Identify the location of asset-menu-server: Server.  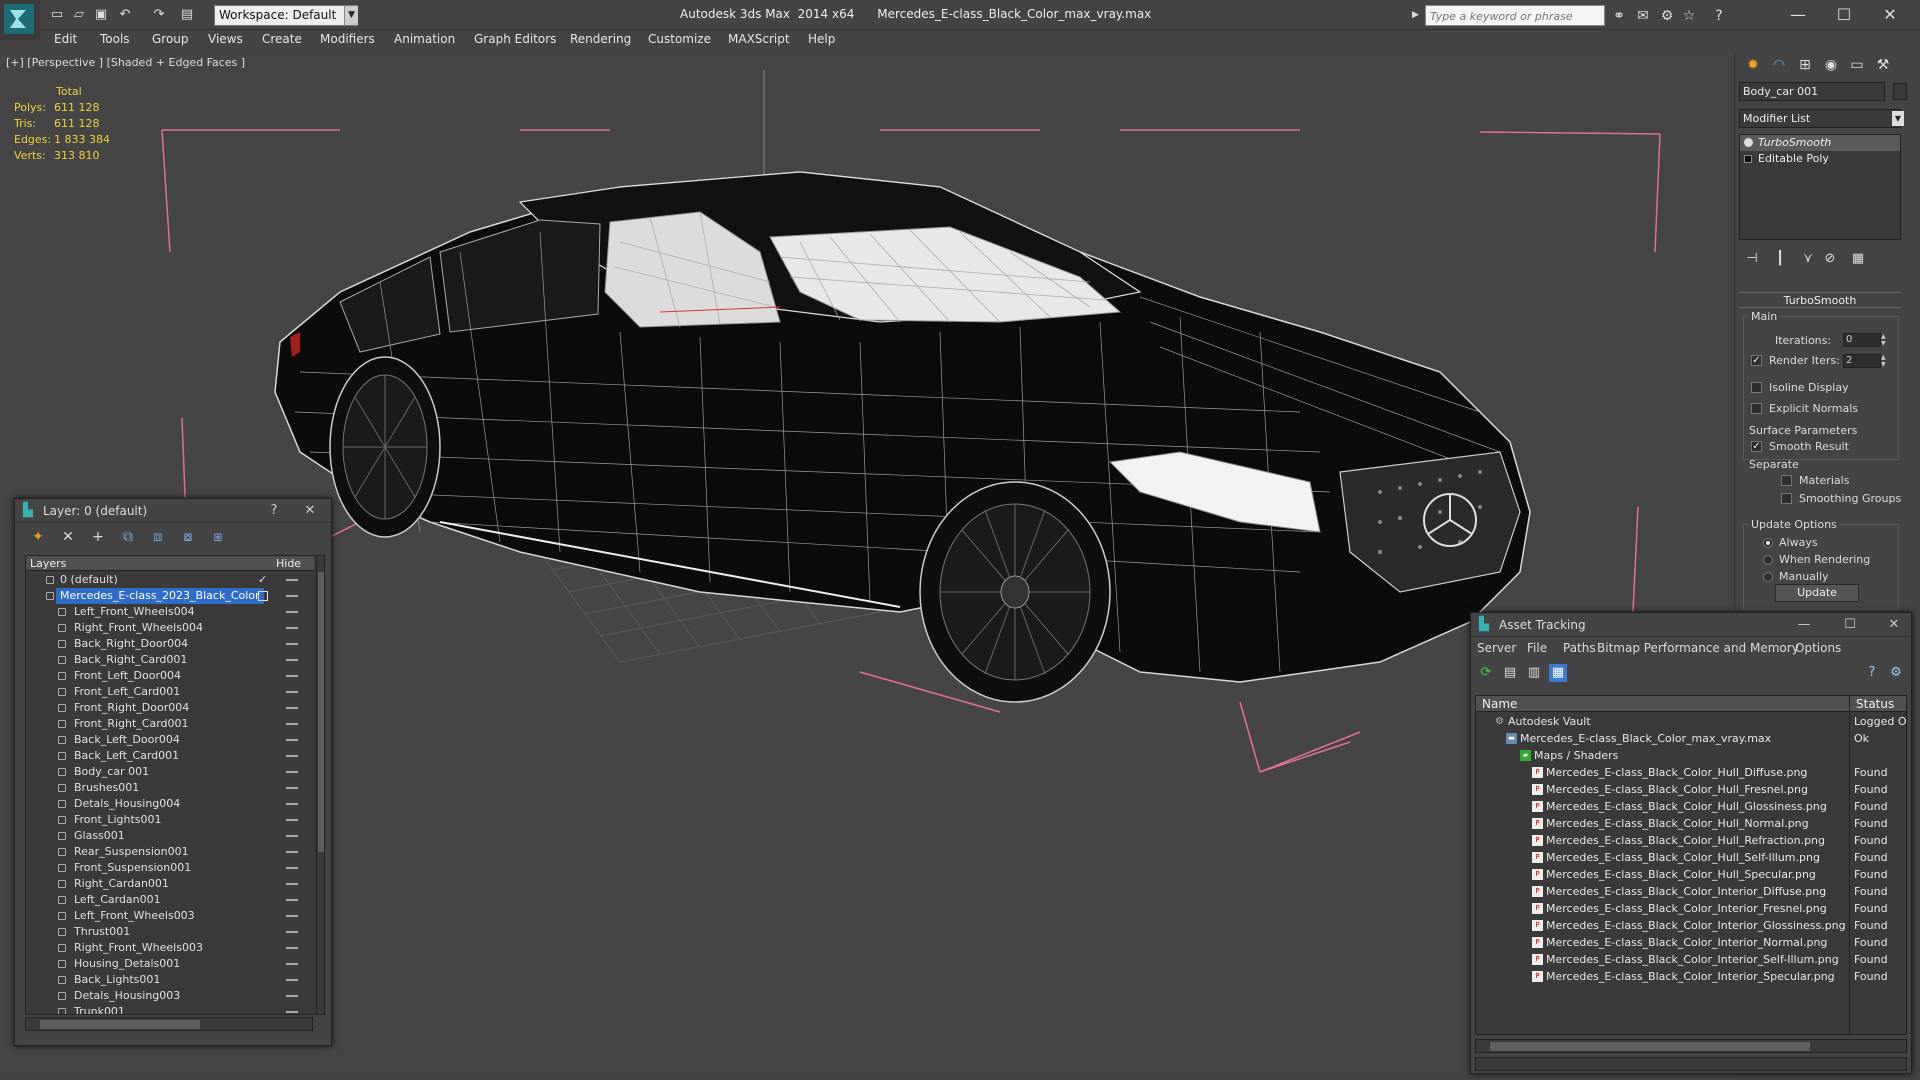
(1496, 648).